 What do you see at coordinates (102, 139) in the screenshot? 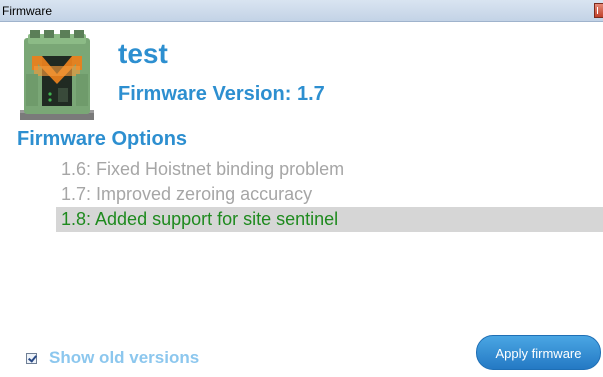
I see `firmware-options-heading: Firmware Options` at bounding box center [102, 139].